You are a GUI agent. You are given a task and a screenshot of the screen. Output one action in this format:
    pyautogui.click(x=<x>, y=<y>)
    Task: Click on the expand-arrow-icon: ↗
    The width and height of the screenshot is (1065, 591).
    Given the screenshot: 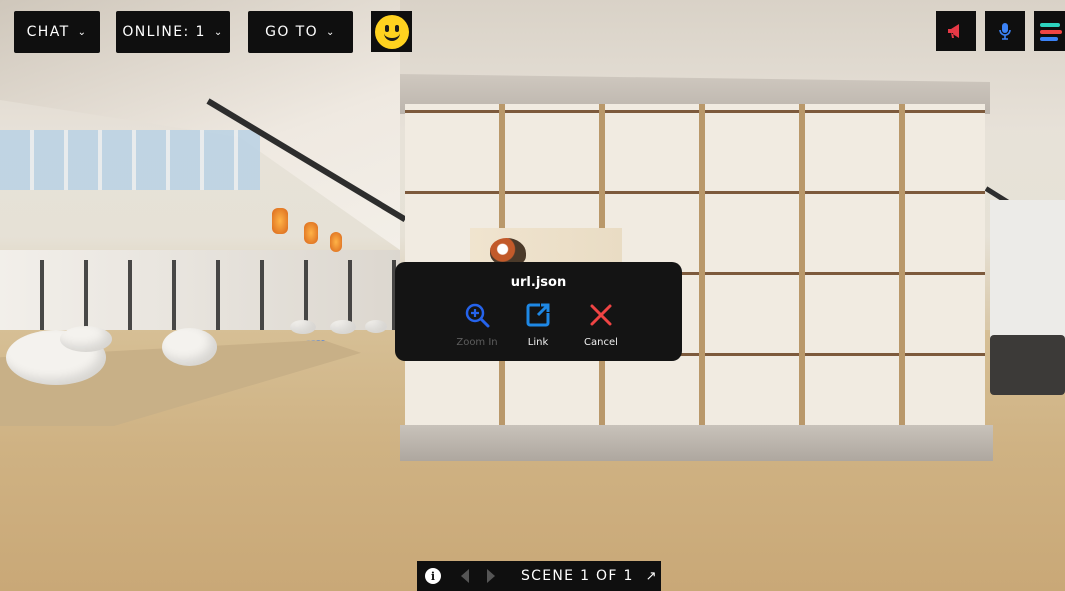 What is the action you would take?
    pyautogui.click(x=651, y=576)
    